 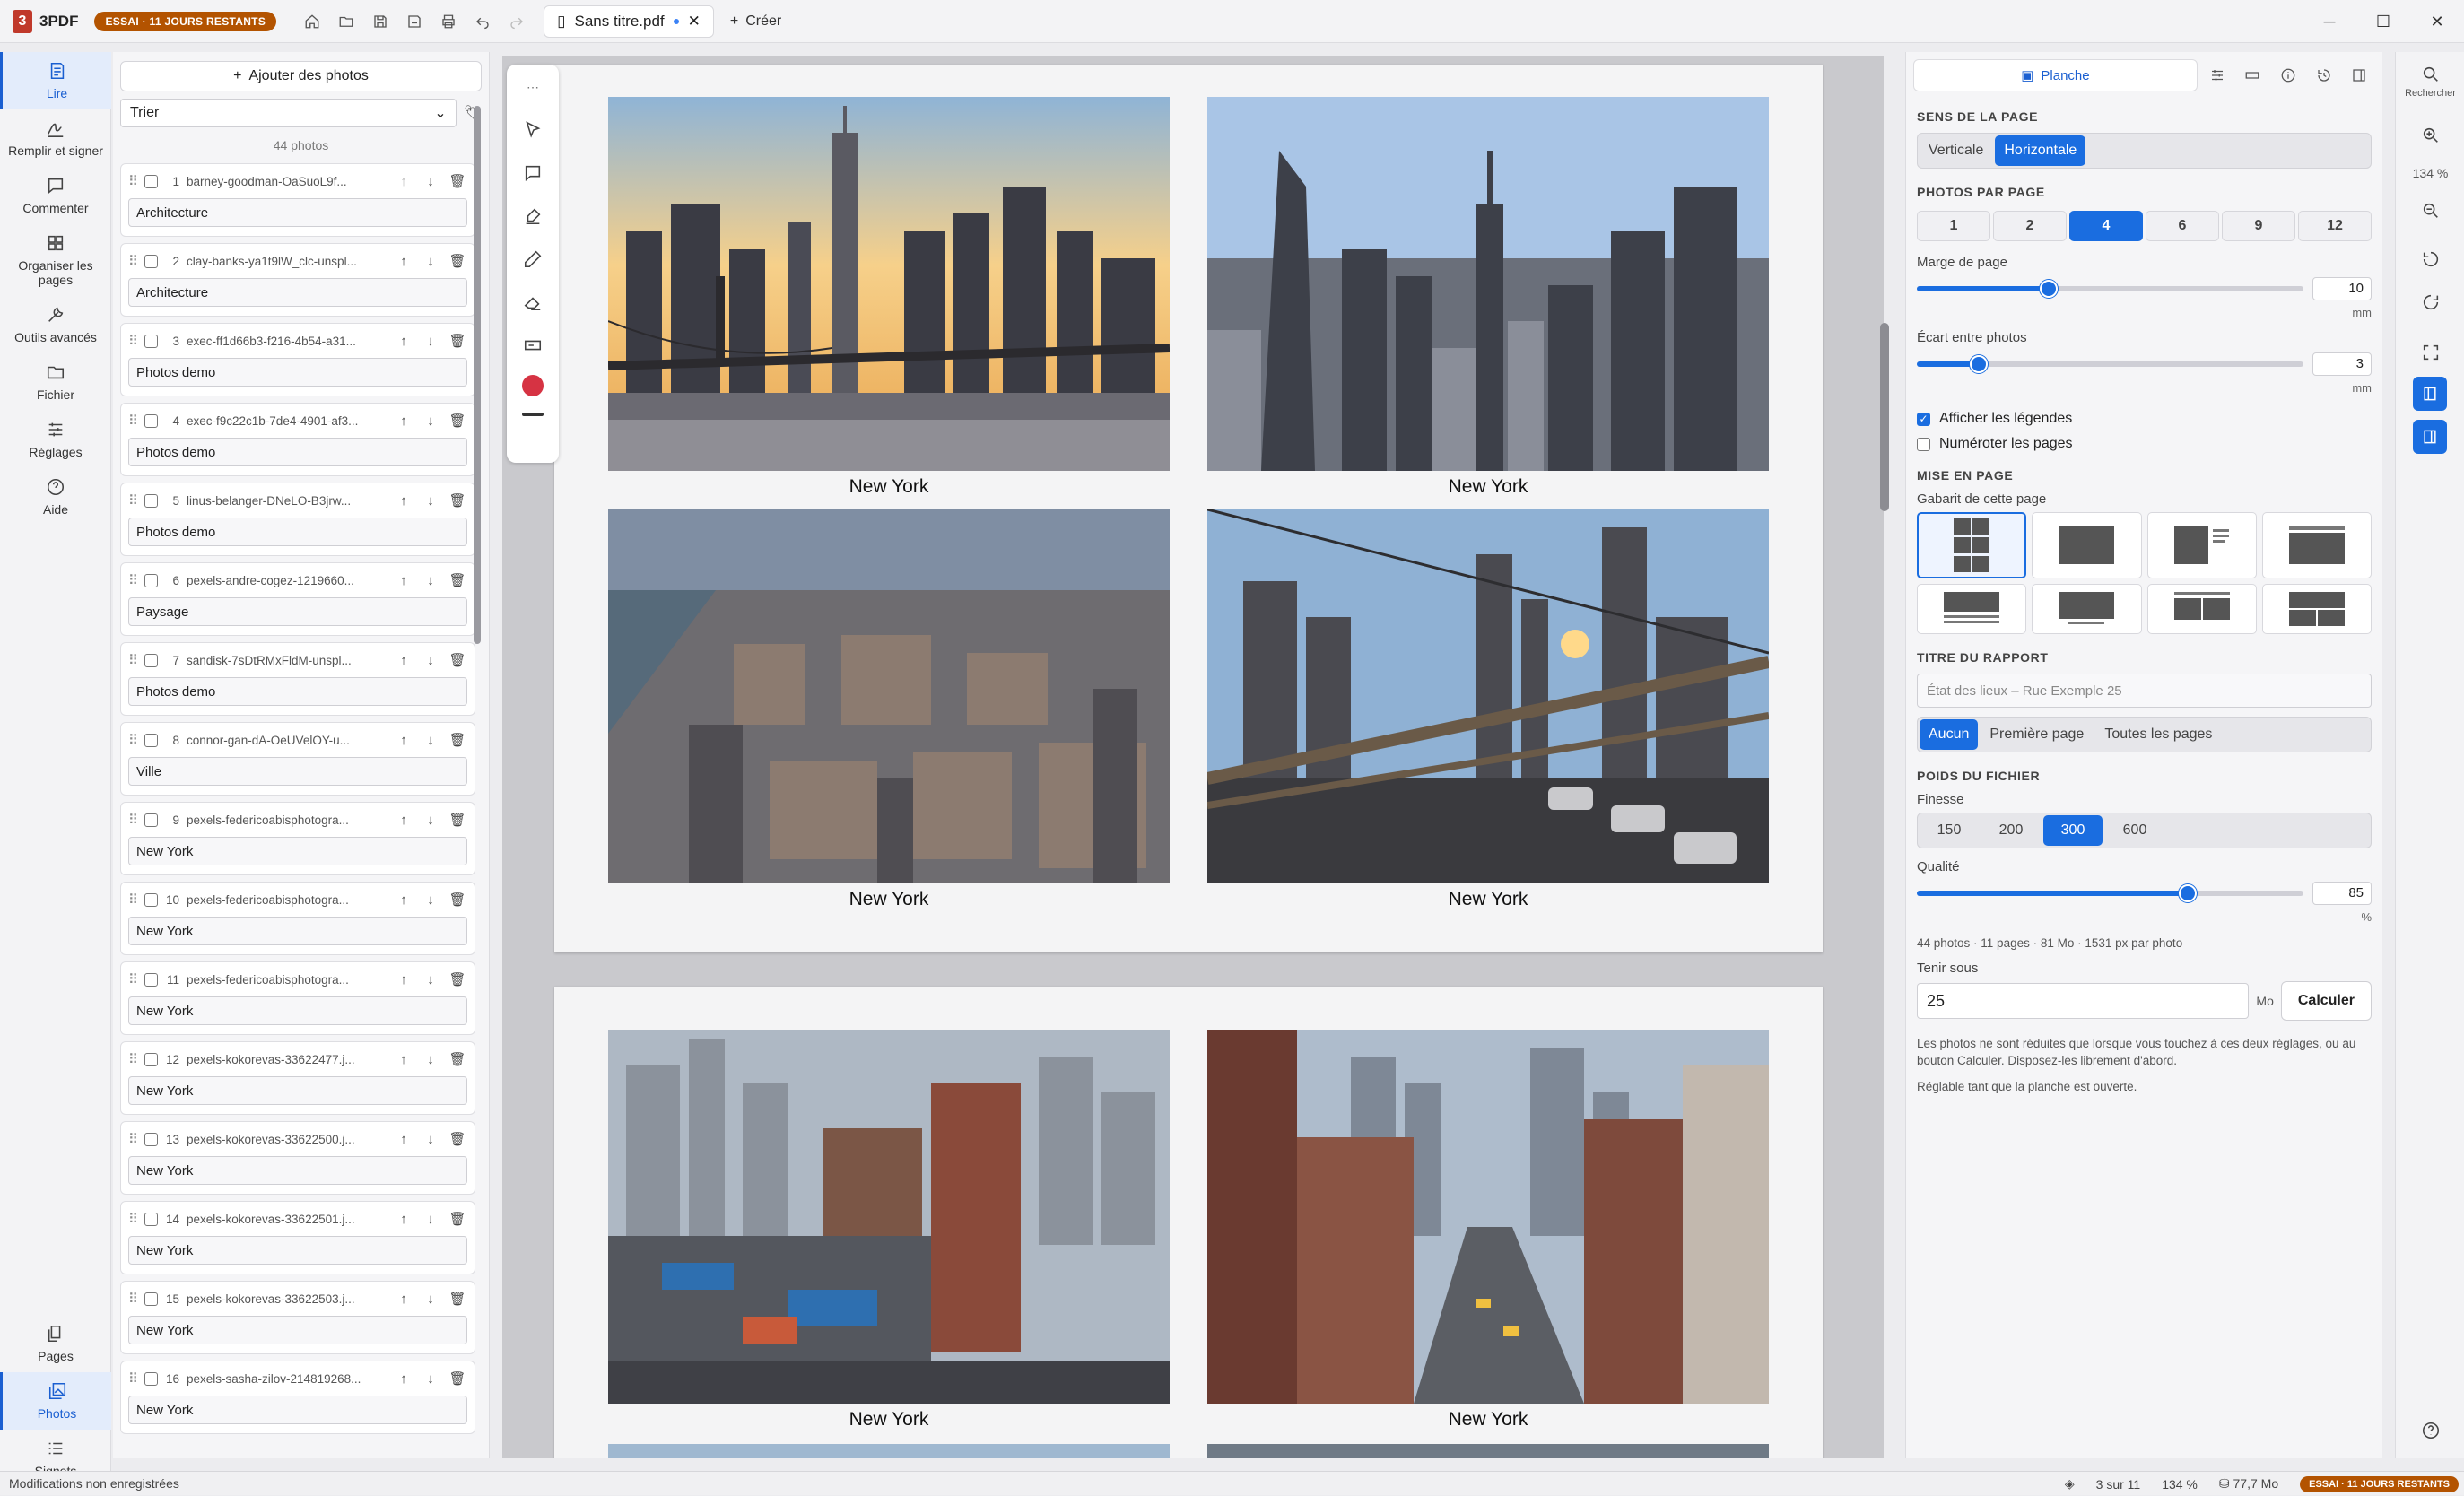 What do you see at coordinates (2430, 394) in the screenshot?
I see `single-page-view-button` at bounding box center [2430, 394].